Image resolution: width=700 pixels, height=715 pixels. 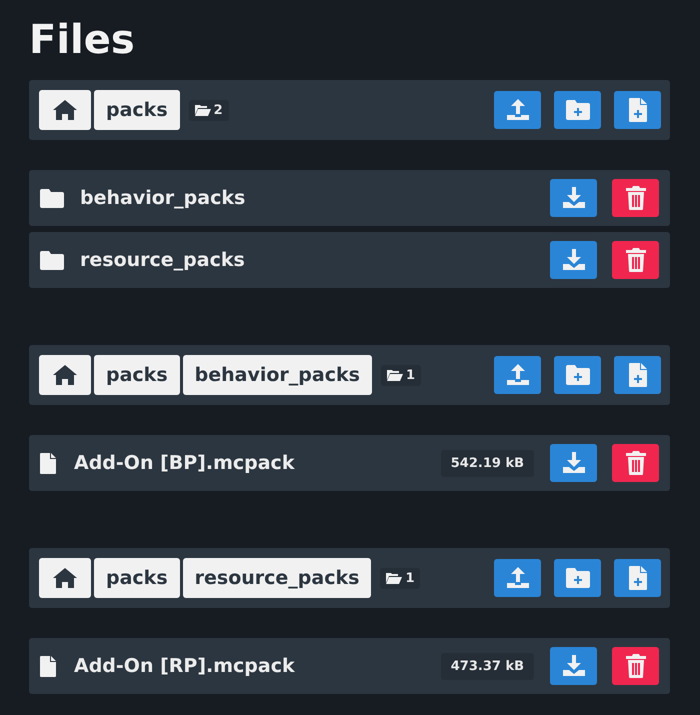 What do you see at coordinates (277, 578) in the screenshot?
I see `breadcrumb-button: resource_packs` at bounding box center [277, 578].